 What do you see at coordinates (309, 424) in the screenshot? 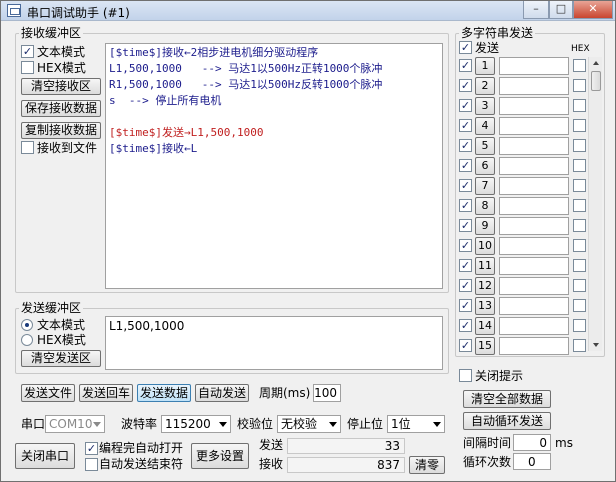
I see `parity-select: 无校验` at bounding box center [309, 424].